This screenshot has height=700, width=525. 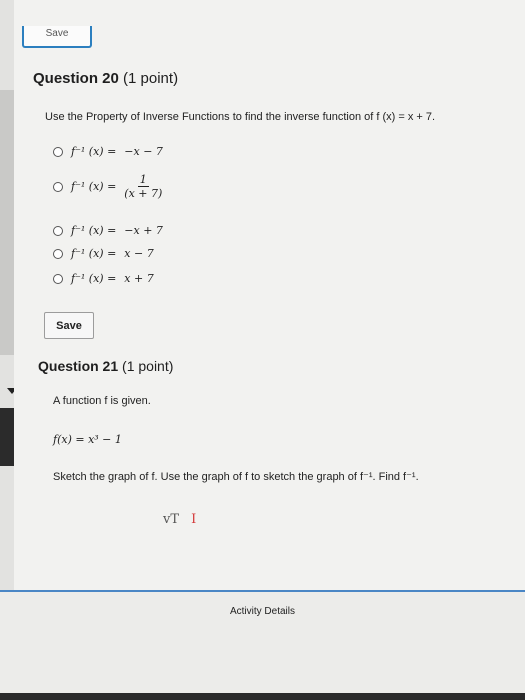 I want to click on q20-title: Question 20 (1 point), so click(x=105, y=78).